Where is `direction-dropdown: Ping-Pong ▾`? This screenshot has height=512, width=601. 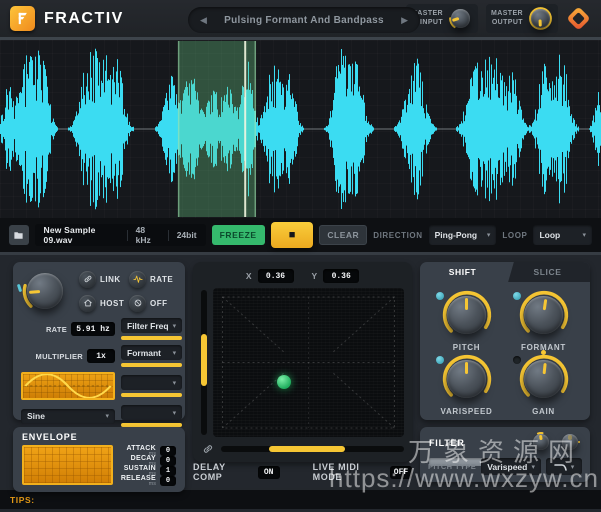
direction-dropdown: Ping-Pong ▾ is located at coordinates (462, 235).